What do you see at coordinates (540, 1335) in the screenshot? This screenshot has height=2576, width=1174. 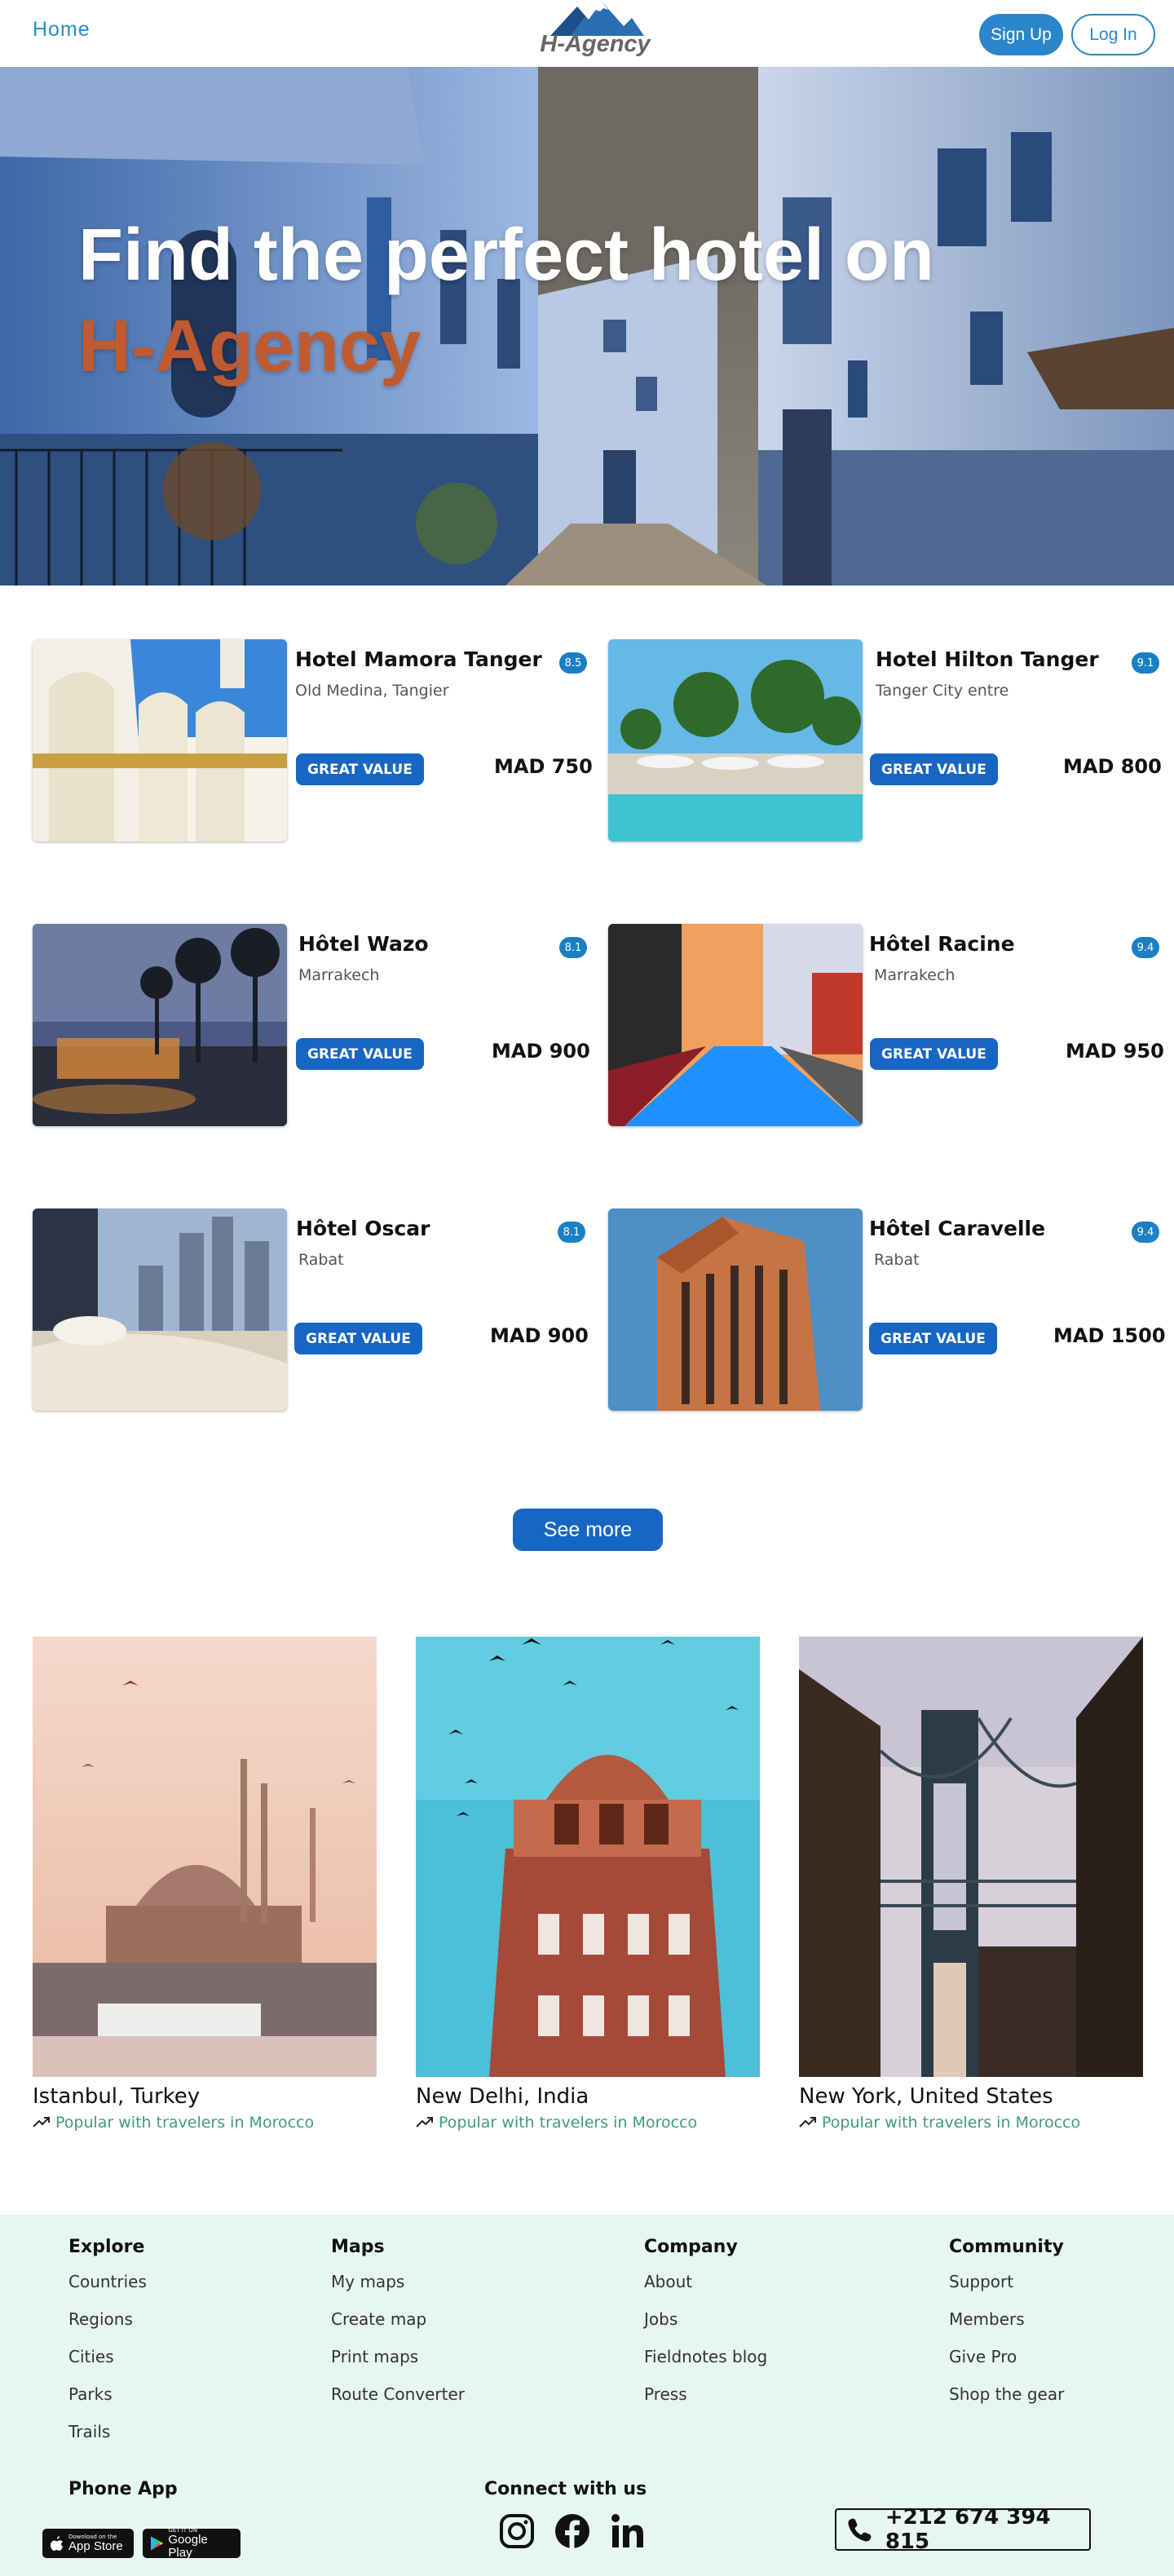 I see `hotel-price: MAD 900` at bounding box center [540, 1335].